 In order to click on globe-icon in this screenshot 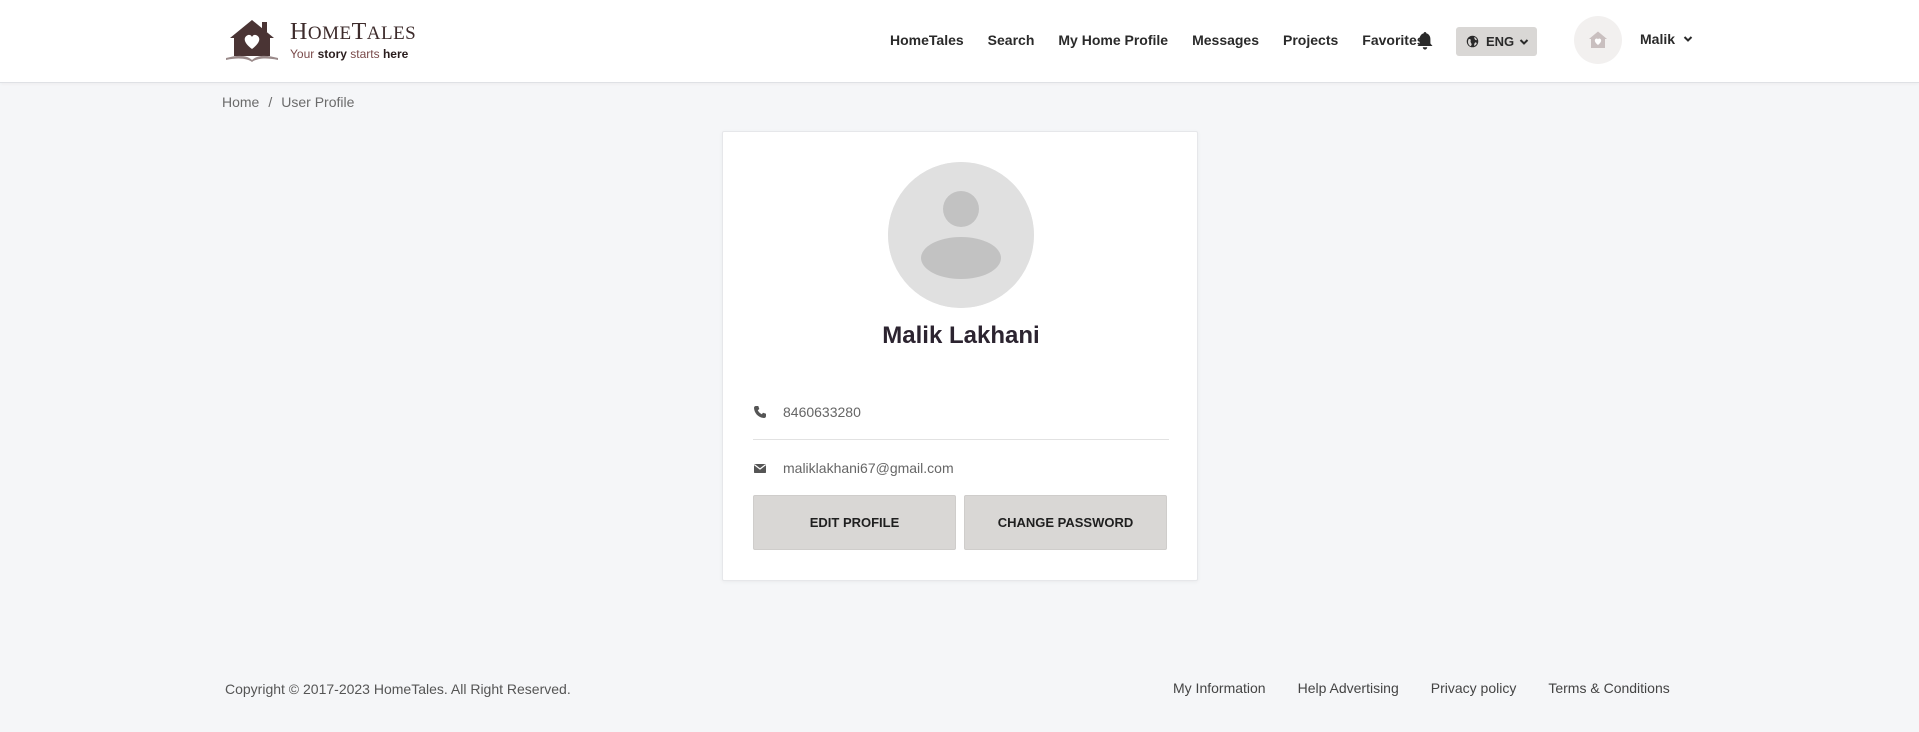, I will do `click(1472, 41)`.